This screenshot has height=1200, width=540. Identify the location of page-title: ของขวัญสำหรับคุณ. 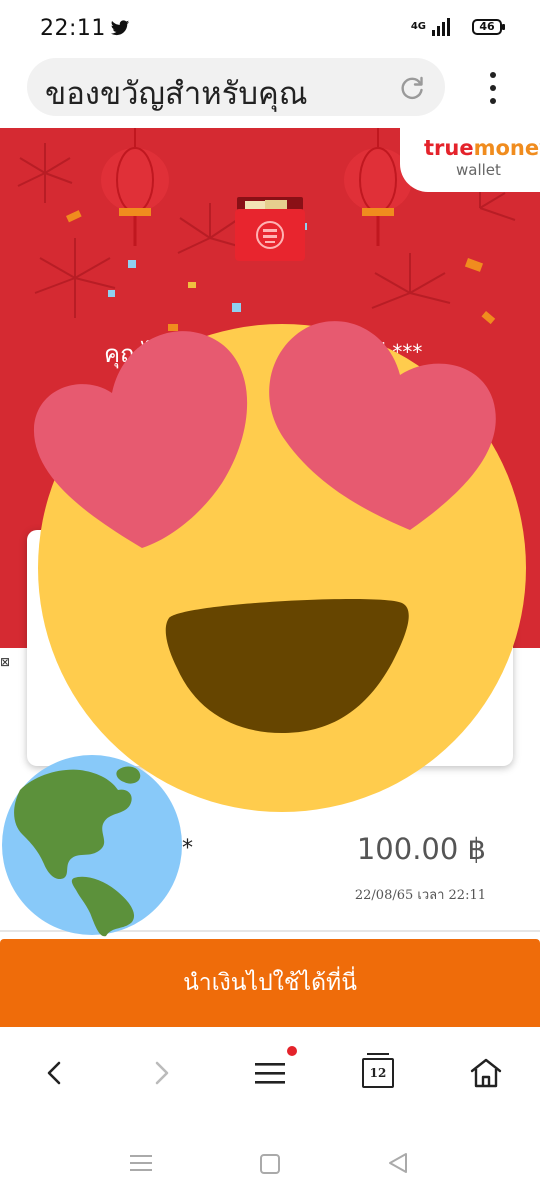
(176, 94).